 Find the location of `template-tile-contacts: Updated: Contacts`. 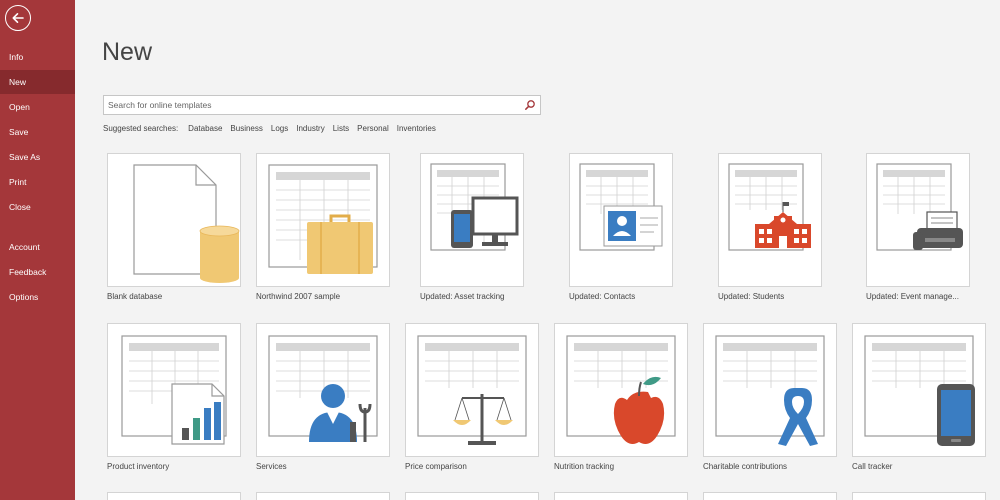

template-tile-contacts: Updated: Contacts is located at coordinates (621, 228).